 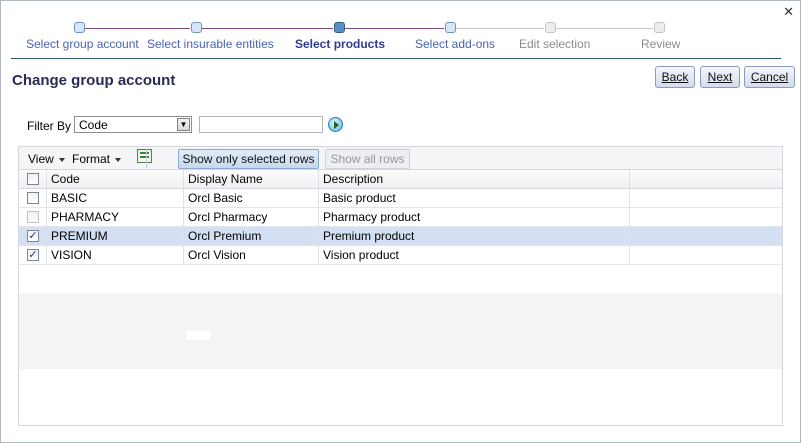 I want to click on column-header-code: Code, so click(x=115, y=179).